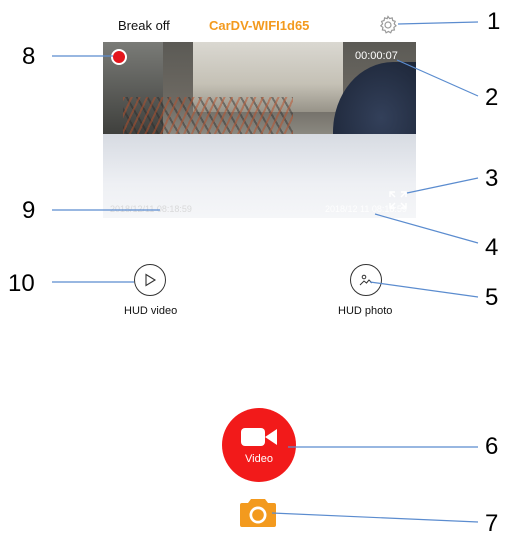 This screenshot has width=512, height=538. Describe the element at coordinates (29, 210) in the screenshot. I see `callout-9: 9` at that location.